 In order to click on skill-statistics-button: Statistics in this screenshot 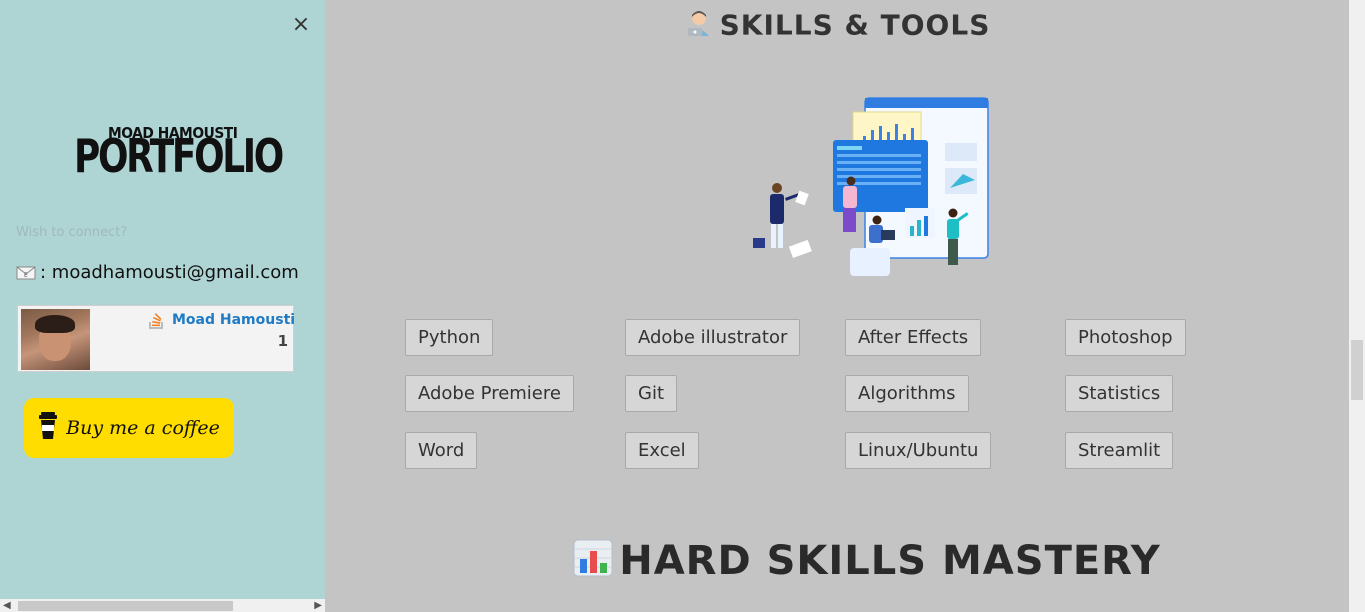, I will do `click(1119, 393)`.